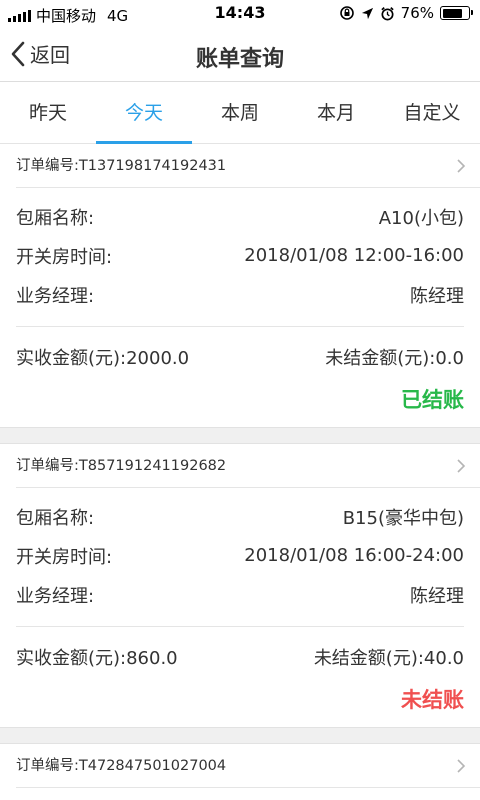 The width and height of the screenshot is (480, 800). What do you see at coordinates (239, 59) in the screenshot?
I see `page-title: 账单查询` at bounding box center [239, 59].